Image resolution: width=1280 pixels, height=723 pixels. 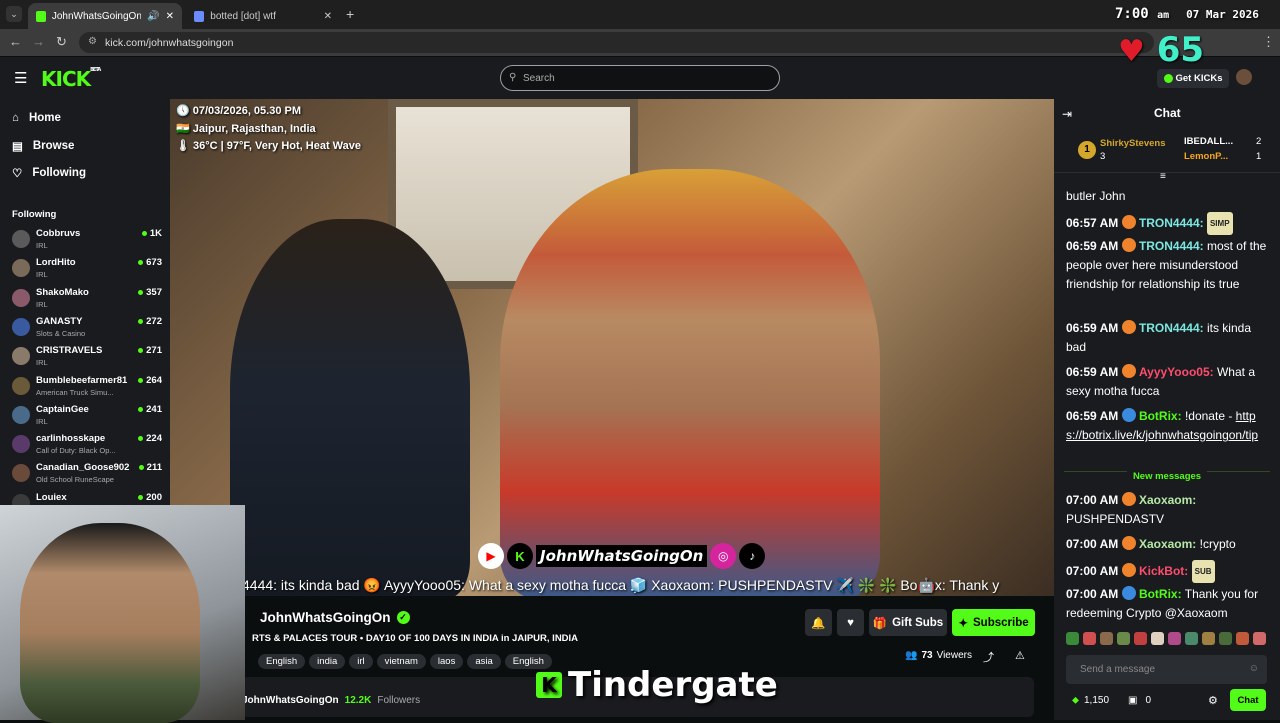 What do you see at coordinates (361, 661) in the screenshot?
I see `stream-tag: irl` at bounding box center [361, 661].